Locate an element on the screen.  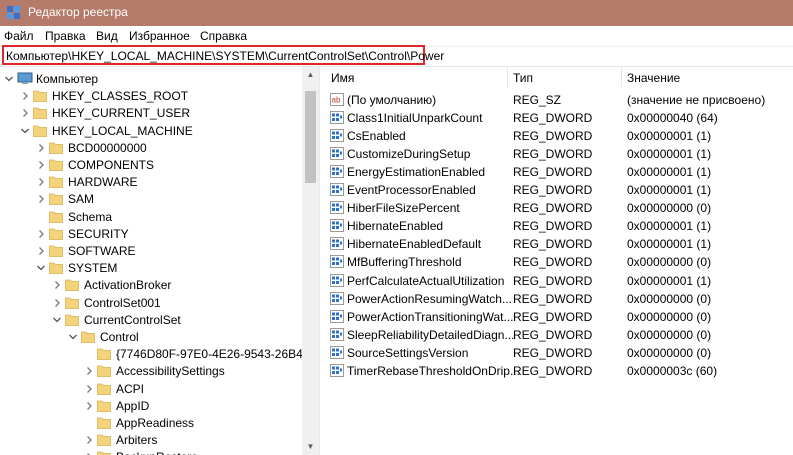
tree-item-label: HKEY_CURRENT_USER is located at coordinates (121, 113).